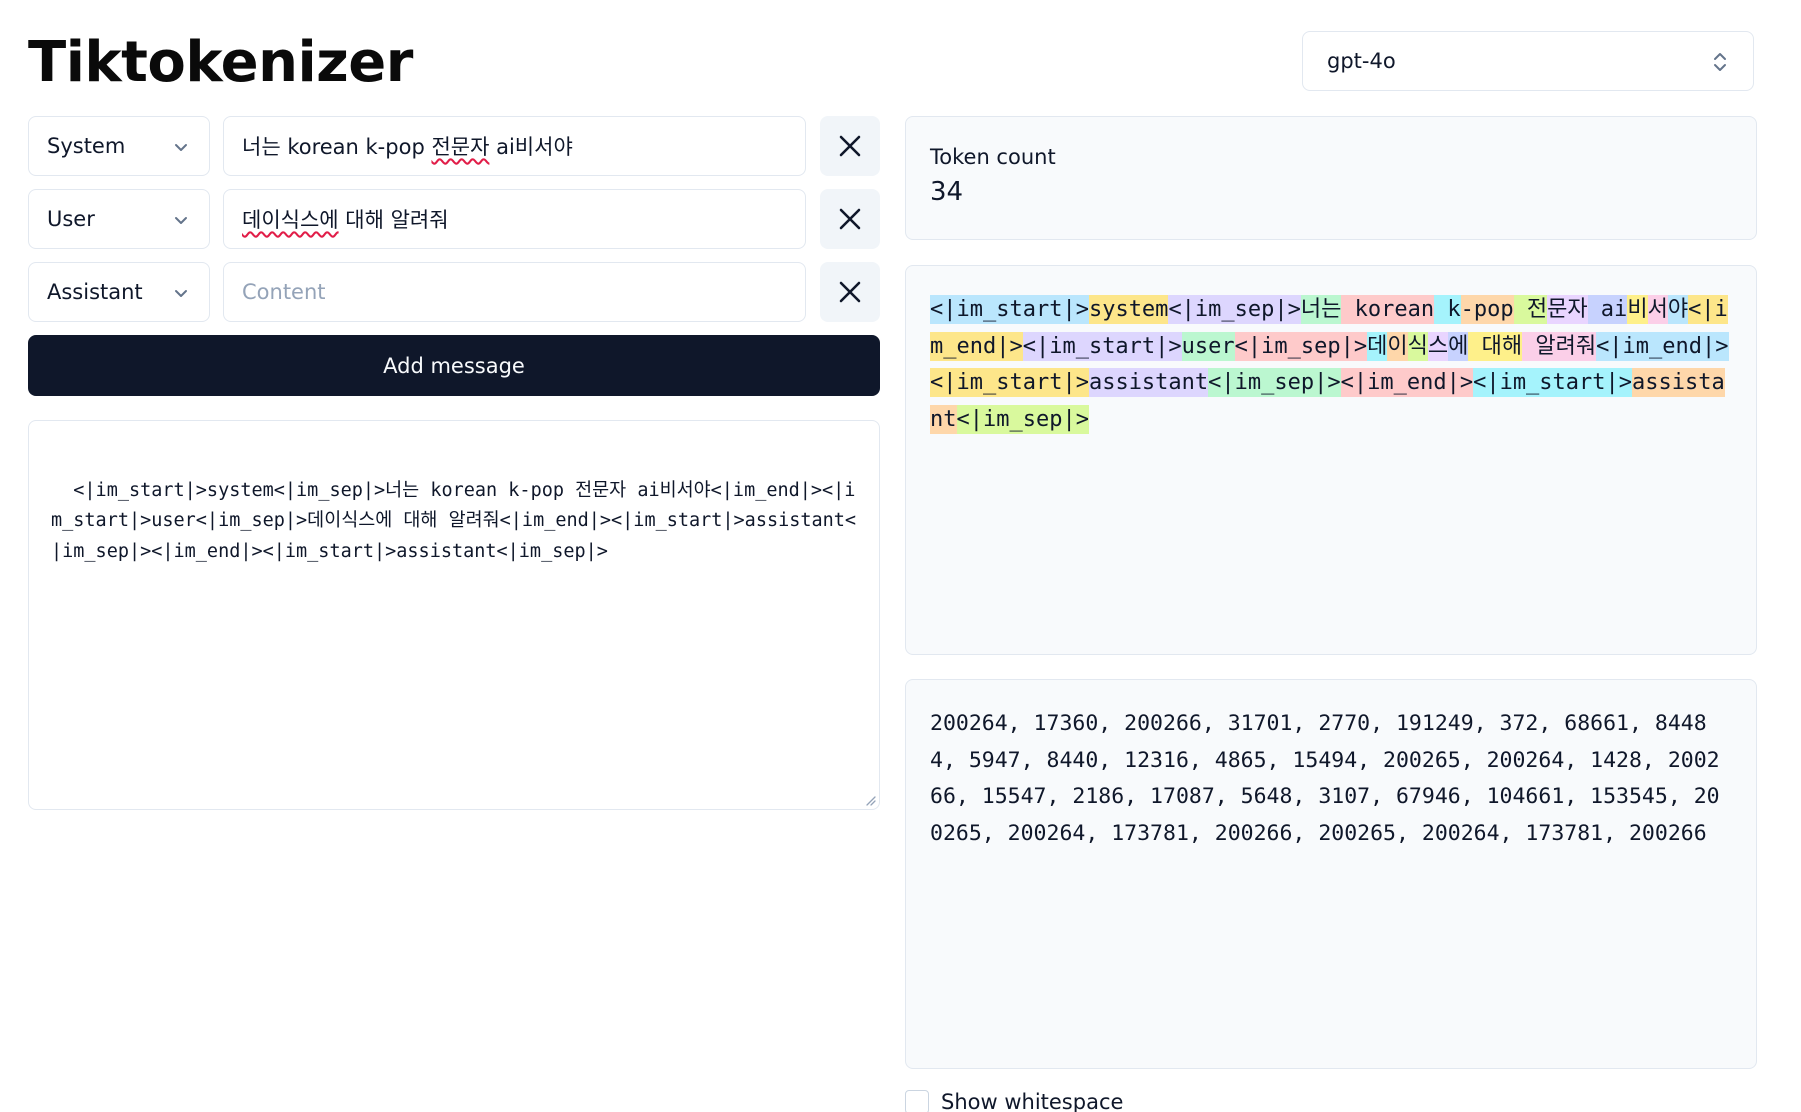 This screenshot has height=1112, width=1801. Describe the element at coordinates (1637, 309) in the screenshot. I see `token-span: 비` at that location.